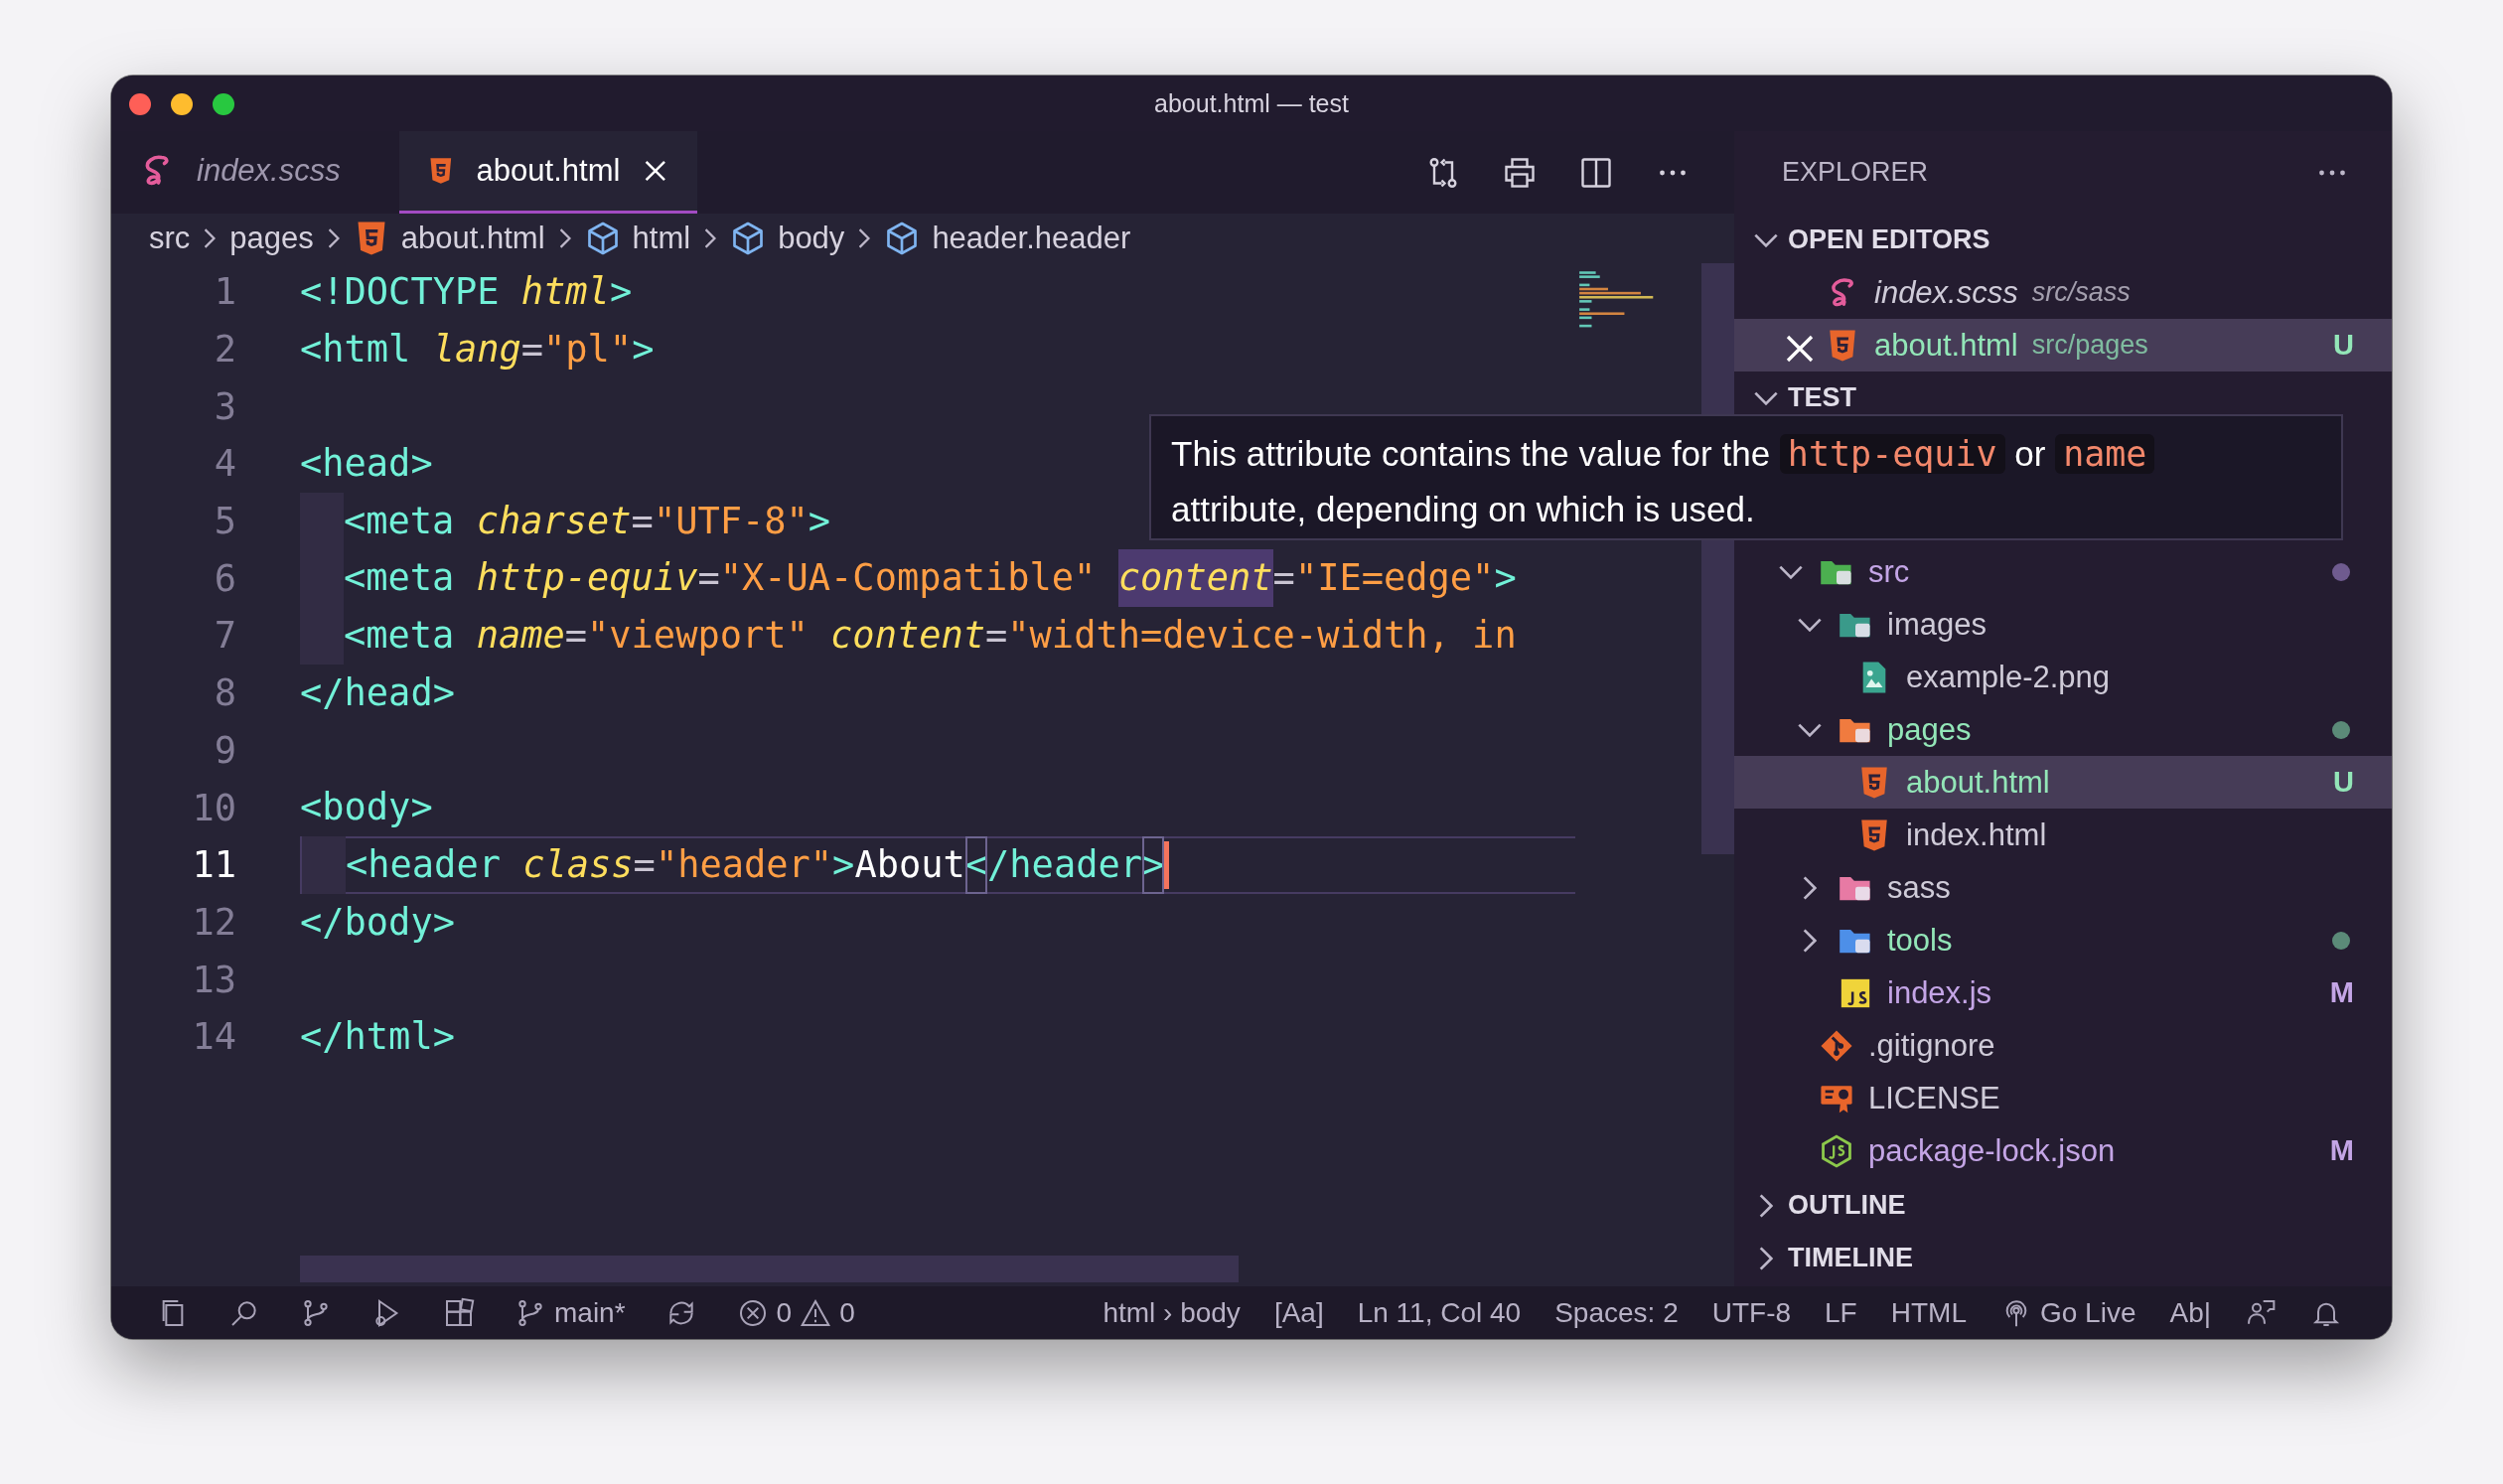 This screenshot has width=2503, height=1484. What do you see at coordinates (2063, 729) in the screenshot?
I see `tree-item: pages` at bounding box center [2063, 729].